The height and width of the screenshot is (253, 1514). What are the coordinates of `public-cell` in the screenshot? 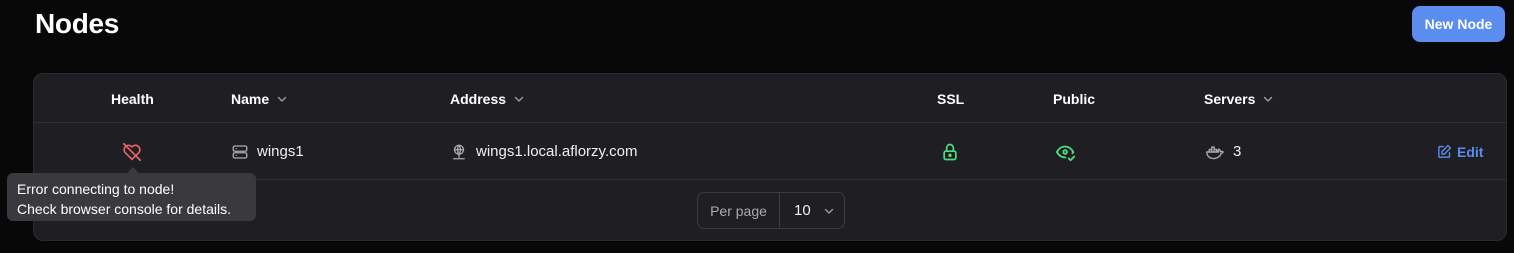 It's located at (1066, 151).